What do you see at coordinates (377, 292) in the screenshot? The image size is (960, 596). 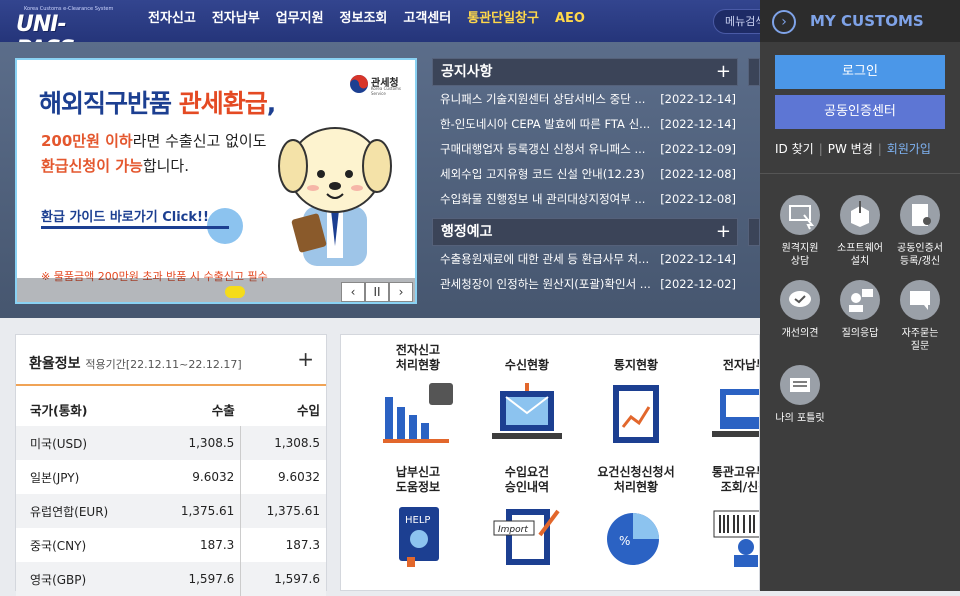 I see `pause-slide-button: II` at bounding box center [377, 292].